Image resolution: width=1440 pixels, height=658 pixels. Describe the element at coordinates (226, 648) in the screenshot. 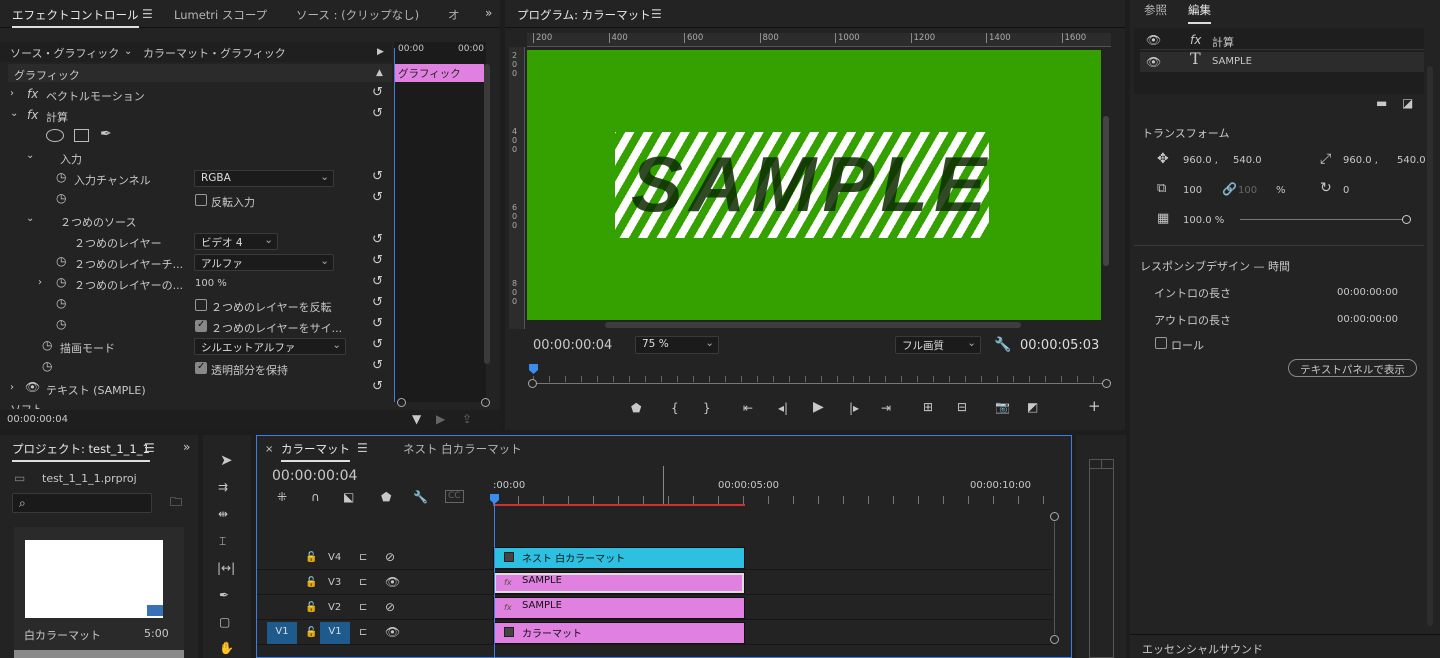

I see `hand-tool-icon: ✋` at that location.